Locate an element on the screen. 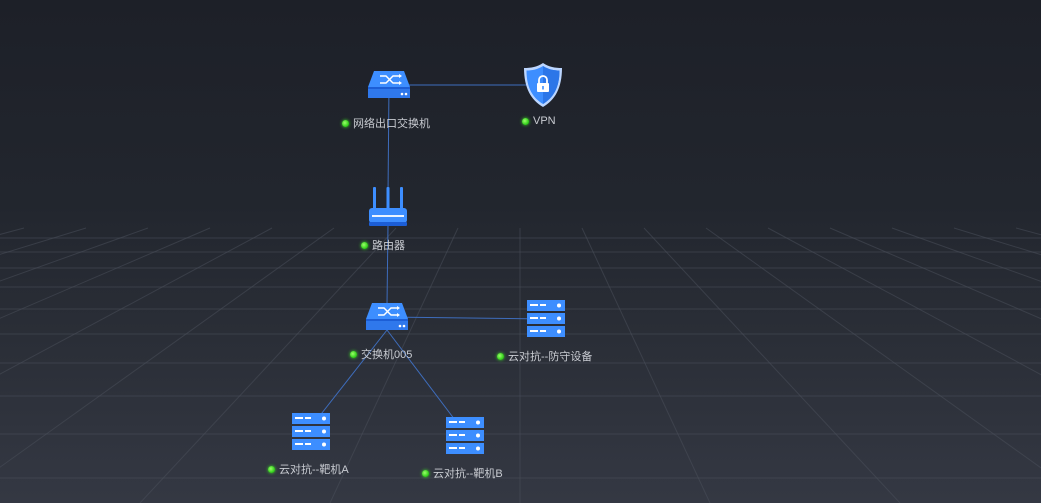 Image resolution: width=1041 pixels, height=503 pixels. node-label-switch005: 交换机005 is located at coordinates (381, 354).